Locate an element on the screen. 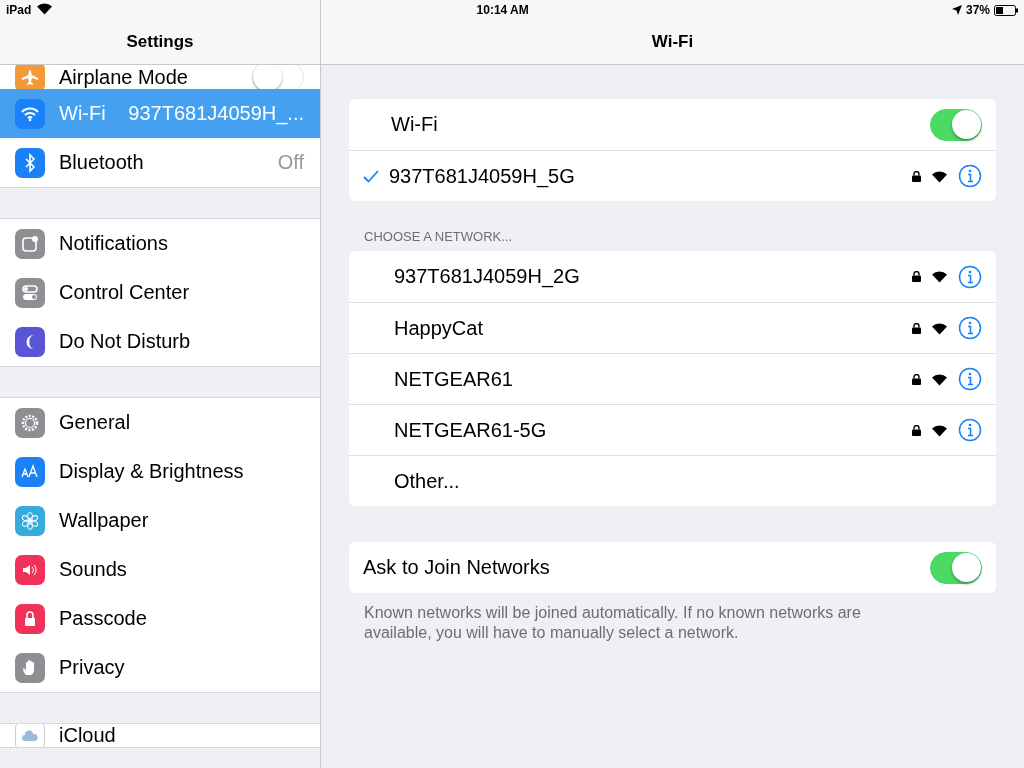  network-row: 937T681J4059H_2G is located at coordinates (672, 276).